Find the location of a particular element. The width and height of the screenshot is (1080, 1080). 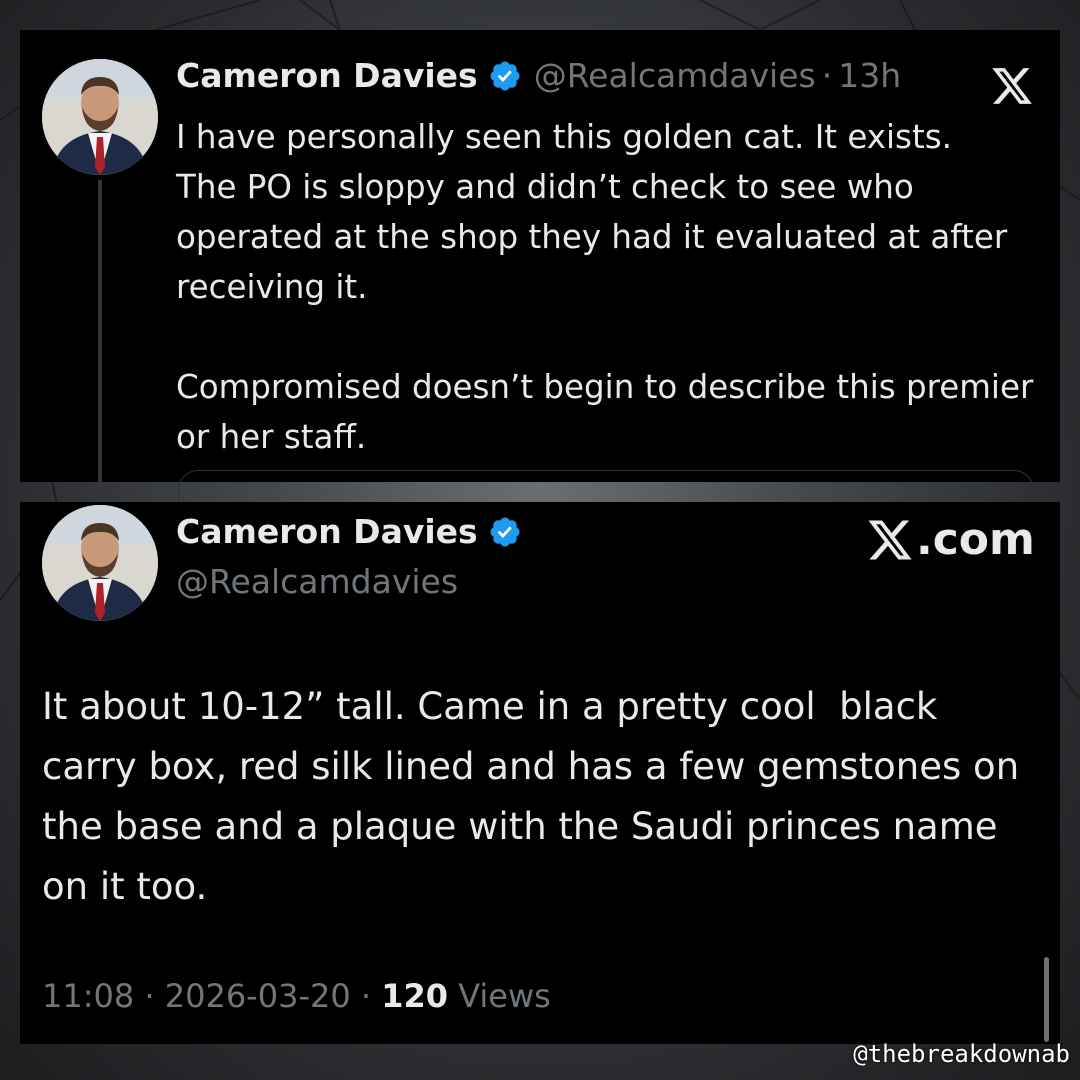

tweet-header: Cameron Davies @Realcamdavies · 13h is located at coordinates (538, 75).